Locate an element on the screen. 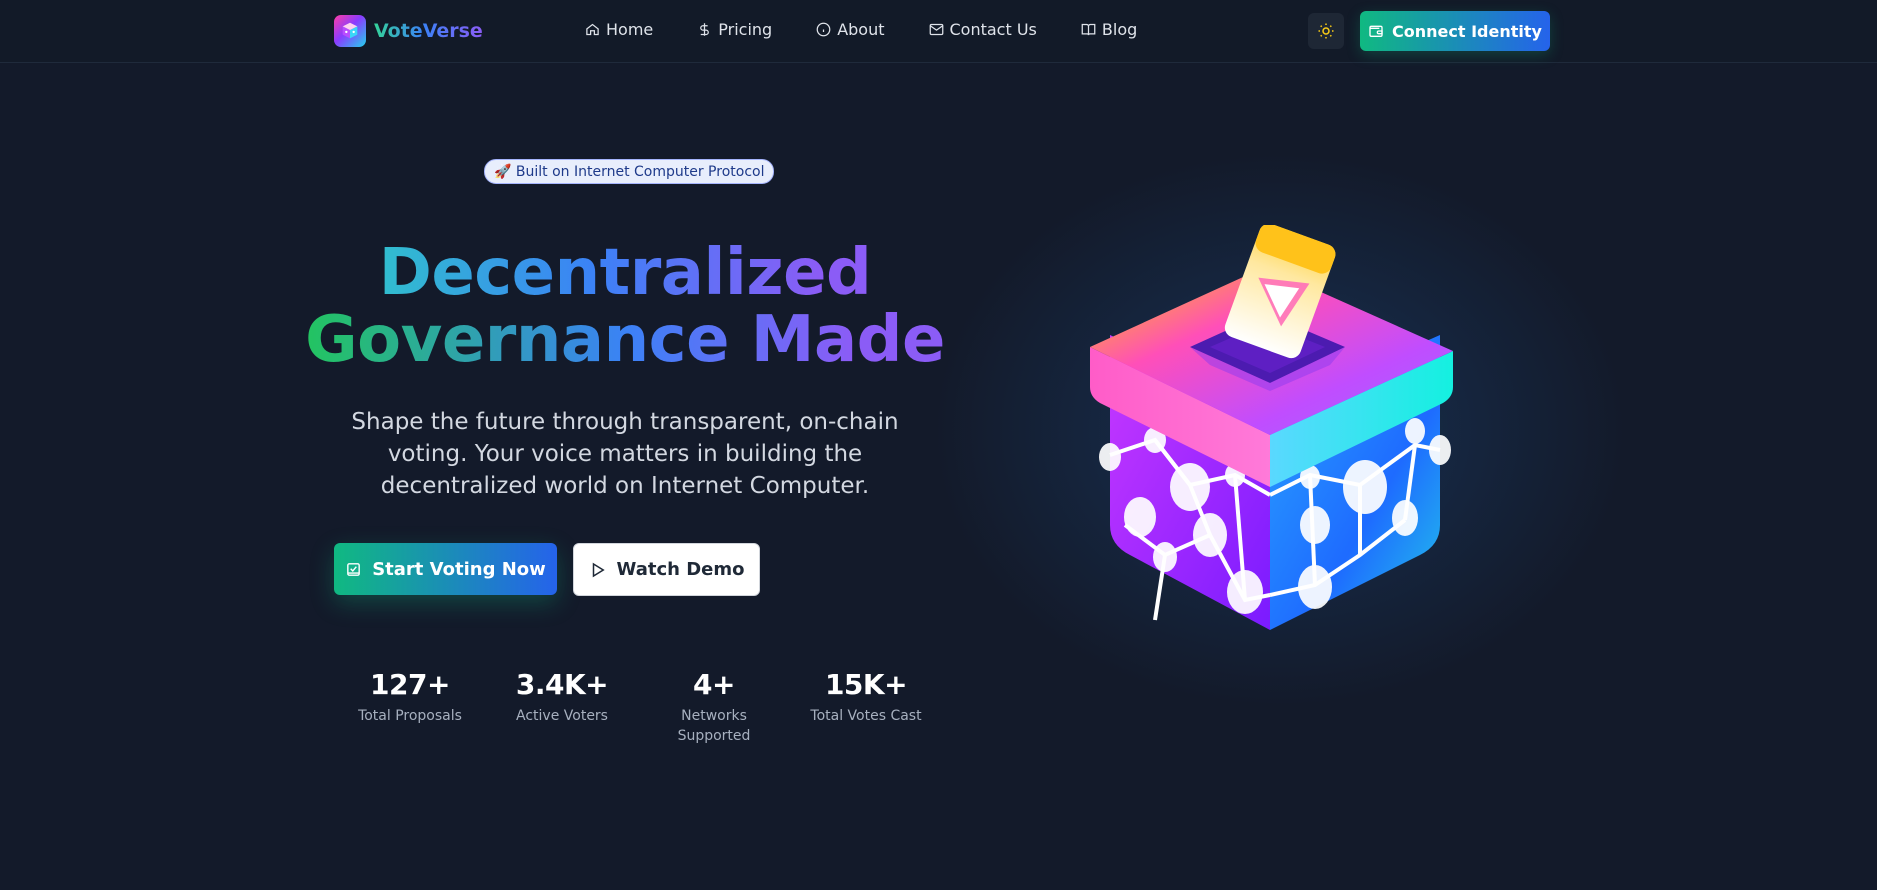  stat-value: 3.4K+ is located at coordinates (562, 684).